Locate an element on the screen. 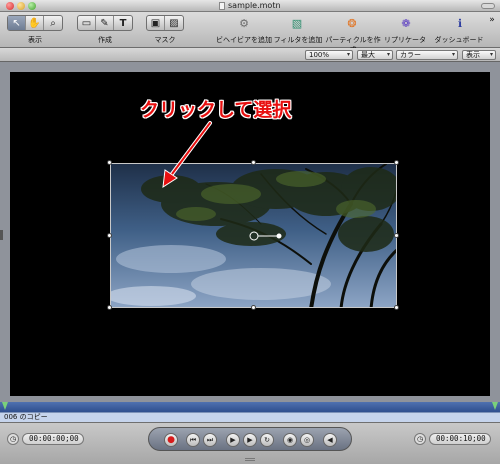  window-title: sample.motn is located at coordinates (254, 5).